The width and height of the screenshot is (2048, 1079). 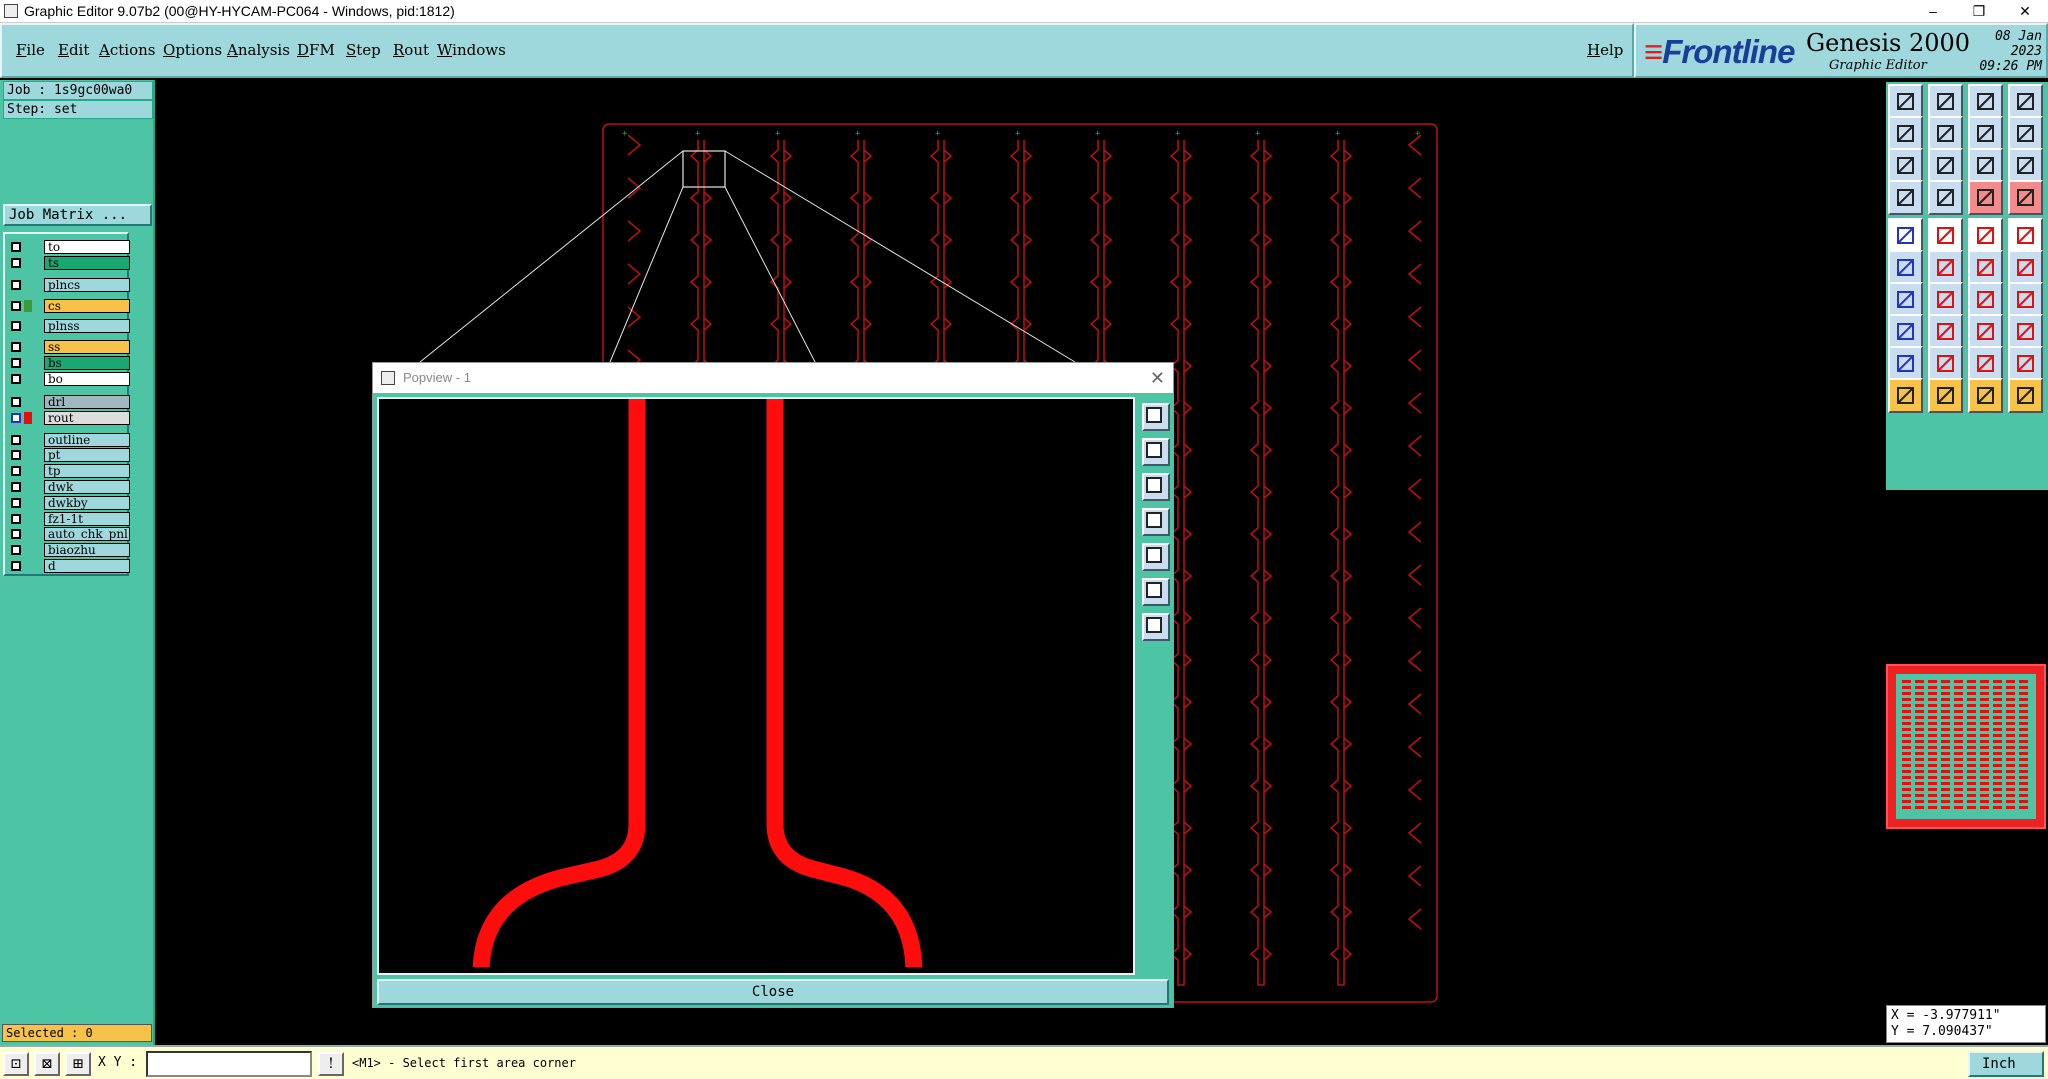 What do you see at coordinates (127, 50) in the screenshot?
I see `menu-actions: Actions` at bounding box center [127, 50].